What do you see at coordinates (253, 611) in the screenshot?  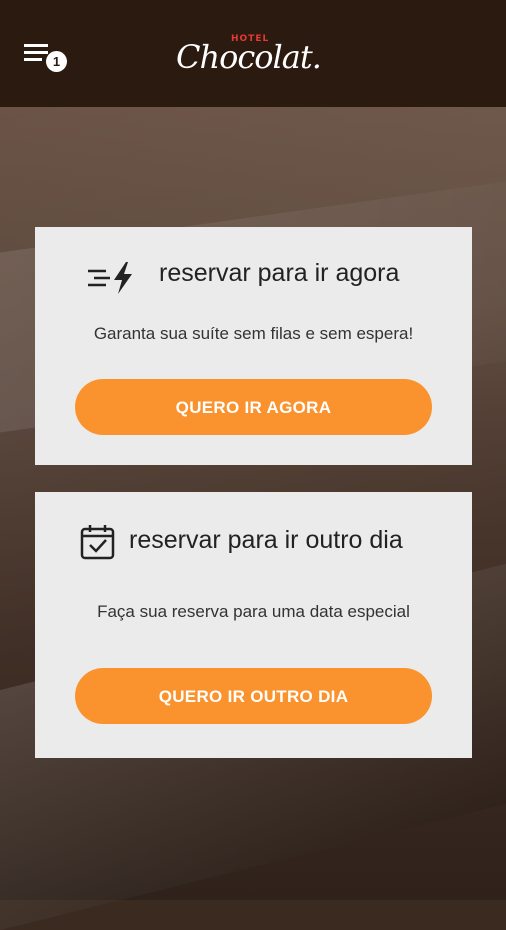 I see `card-subtitle: Faça sua reserva para uma data especial` at bounding box center [253, 611].